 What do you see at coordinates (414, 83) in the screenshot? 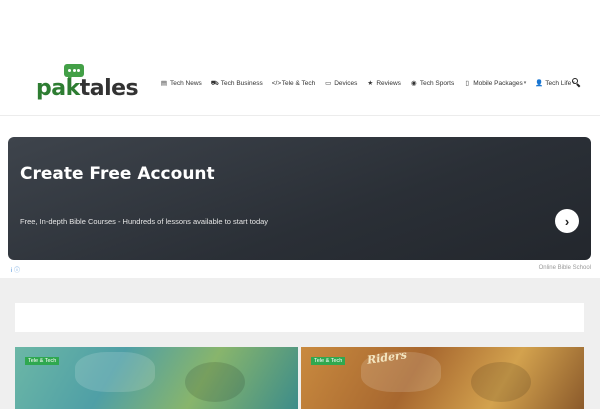
I see `globe-icon: ◉` at bounding box center [414, 83].